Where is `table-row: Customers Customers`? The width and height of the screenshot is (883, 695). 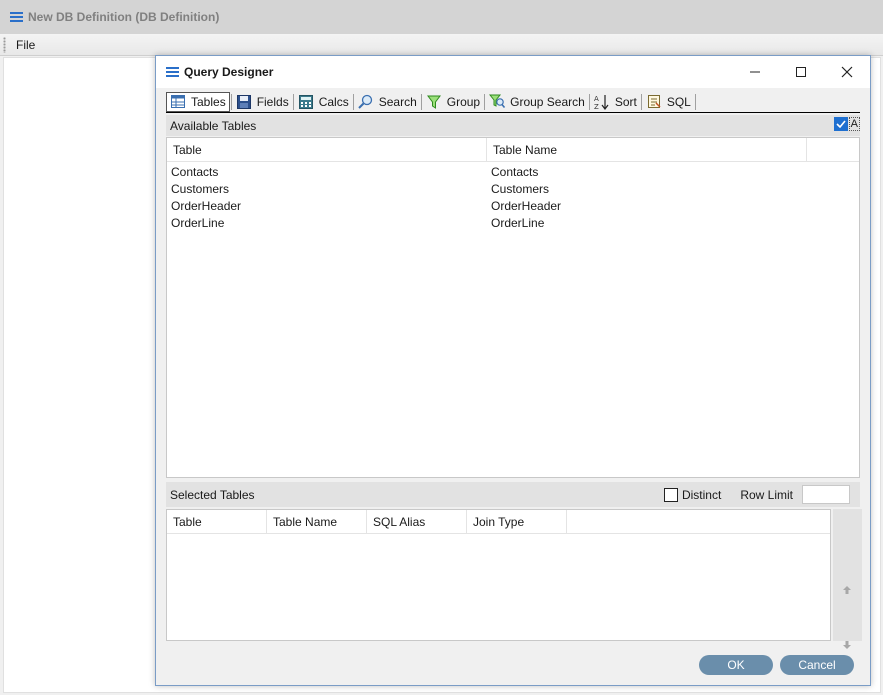
table-row: Customers Customers is located at coordinates (513, 188).